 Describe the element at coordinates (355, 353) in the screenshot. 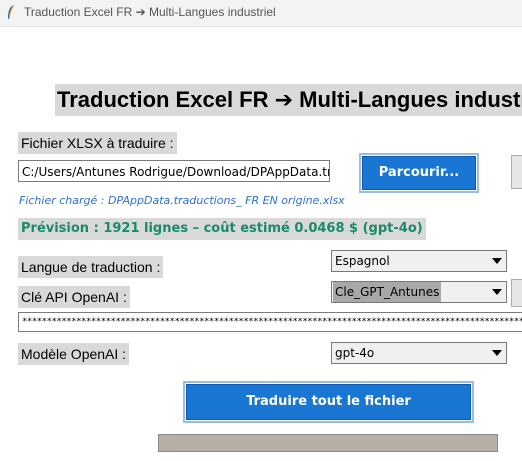

I see `model-value: gpt-4o` at that location.